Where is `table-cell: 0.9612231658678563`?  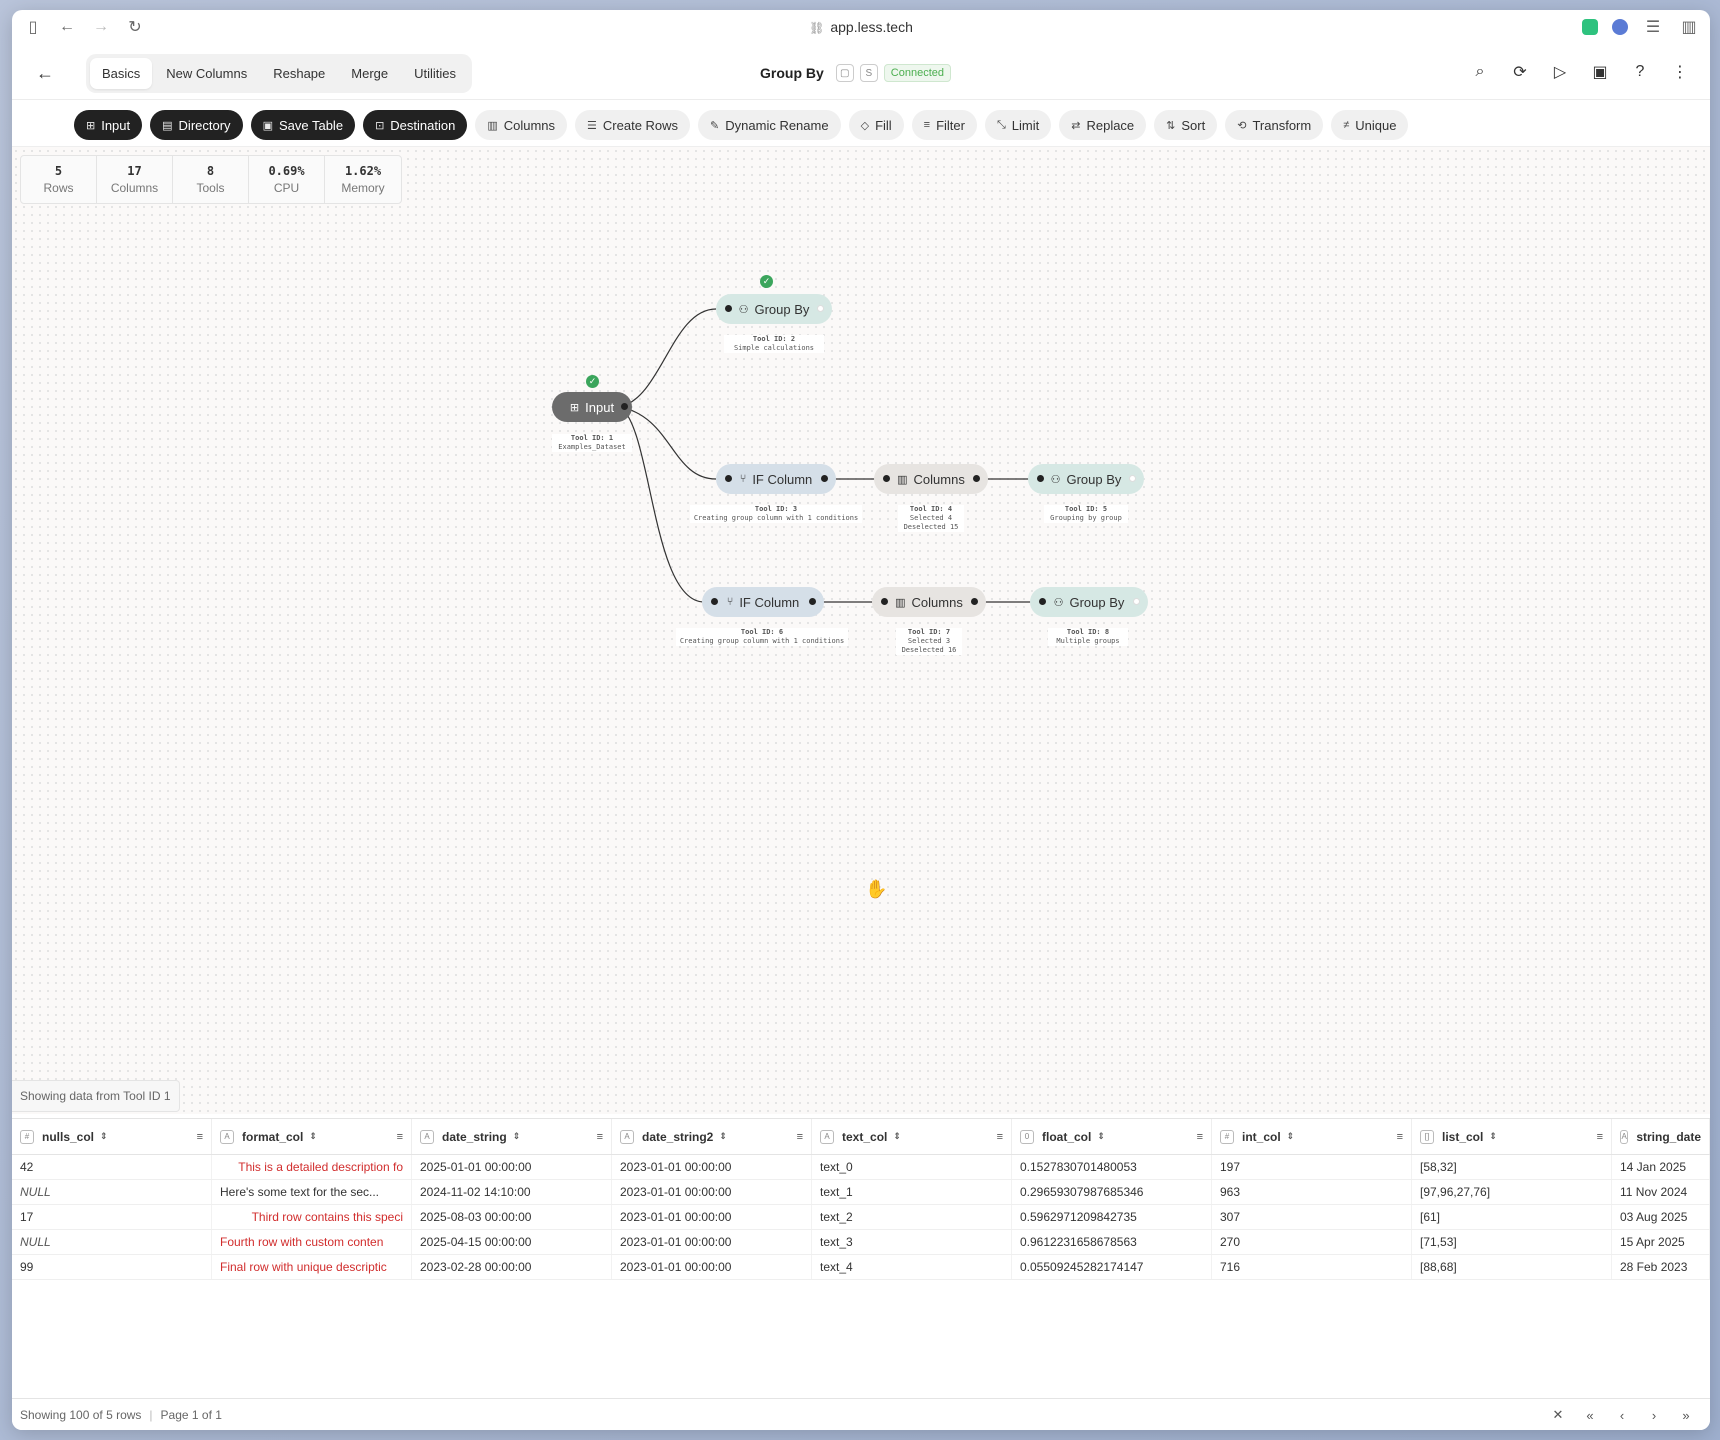 table-cell: 0.9612231658678563 is located at coordinates (1112, 1242).